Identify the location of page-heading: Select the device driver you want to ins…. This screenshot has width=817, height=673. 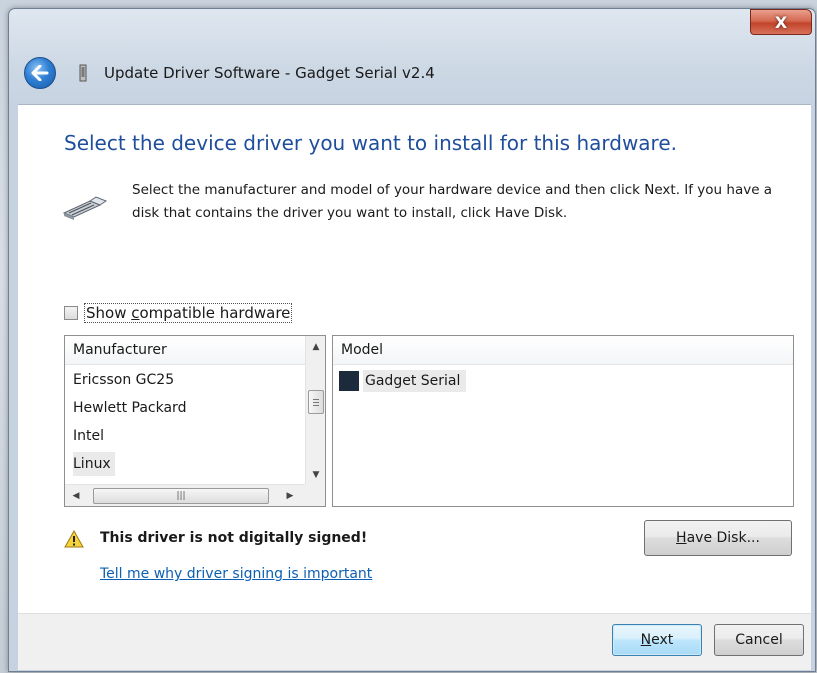
(370, 143).